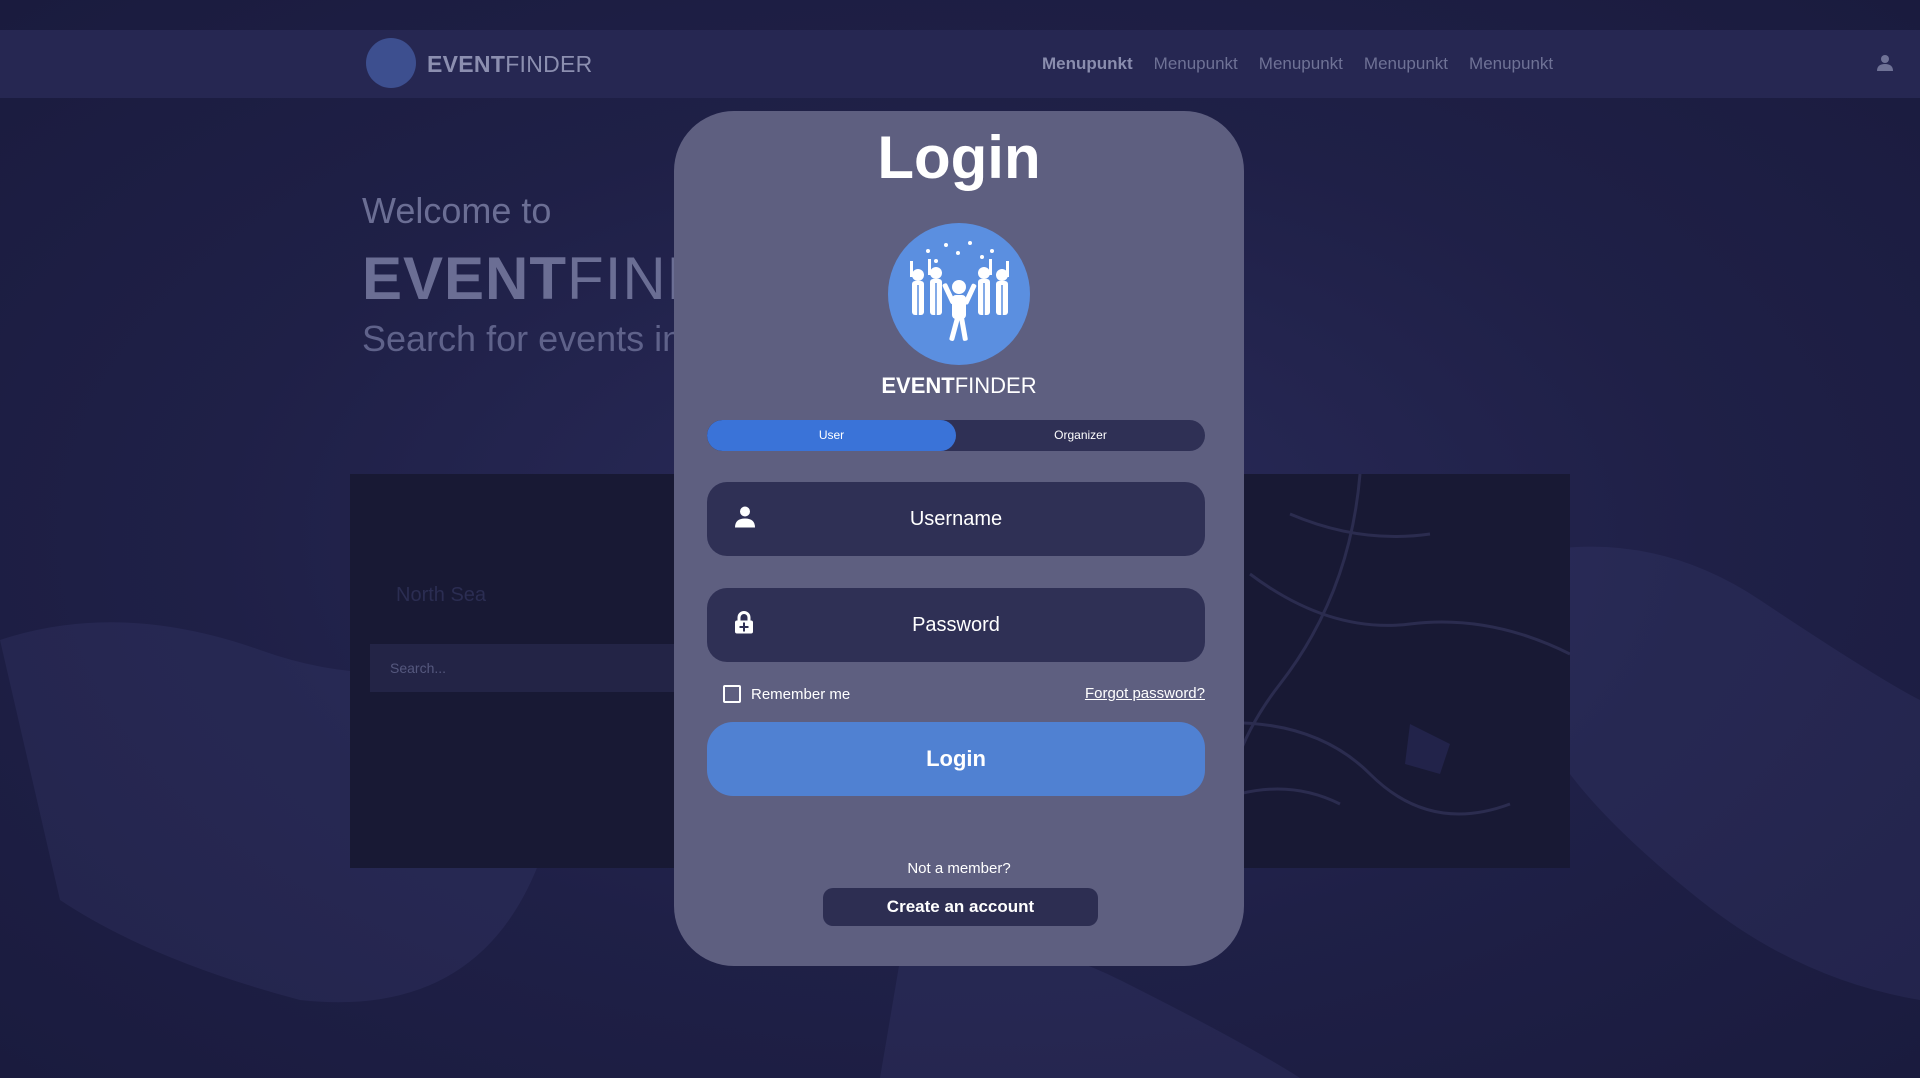 This screenshot has width=1920, height=1078. Describe the element at coordinates (1301, 64) in the screenshot. I see `nav-link-3: Menupunkt` at that location.